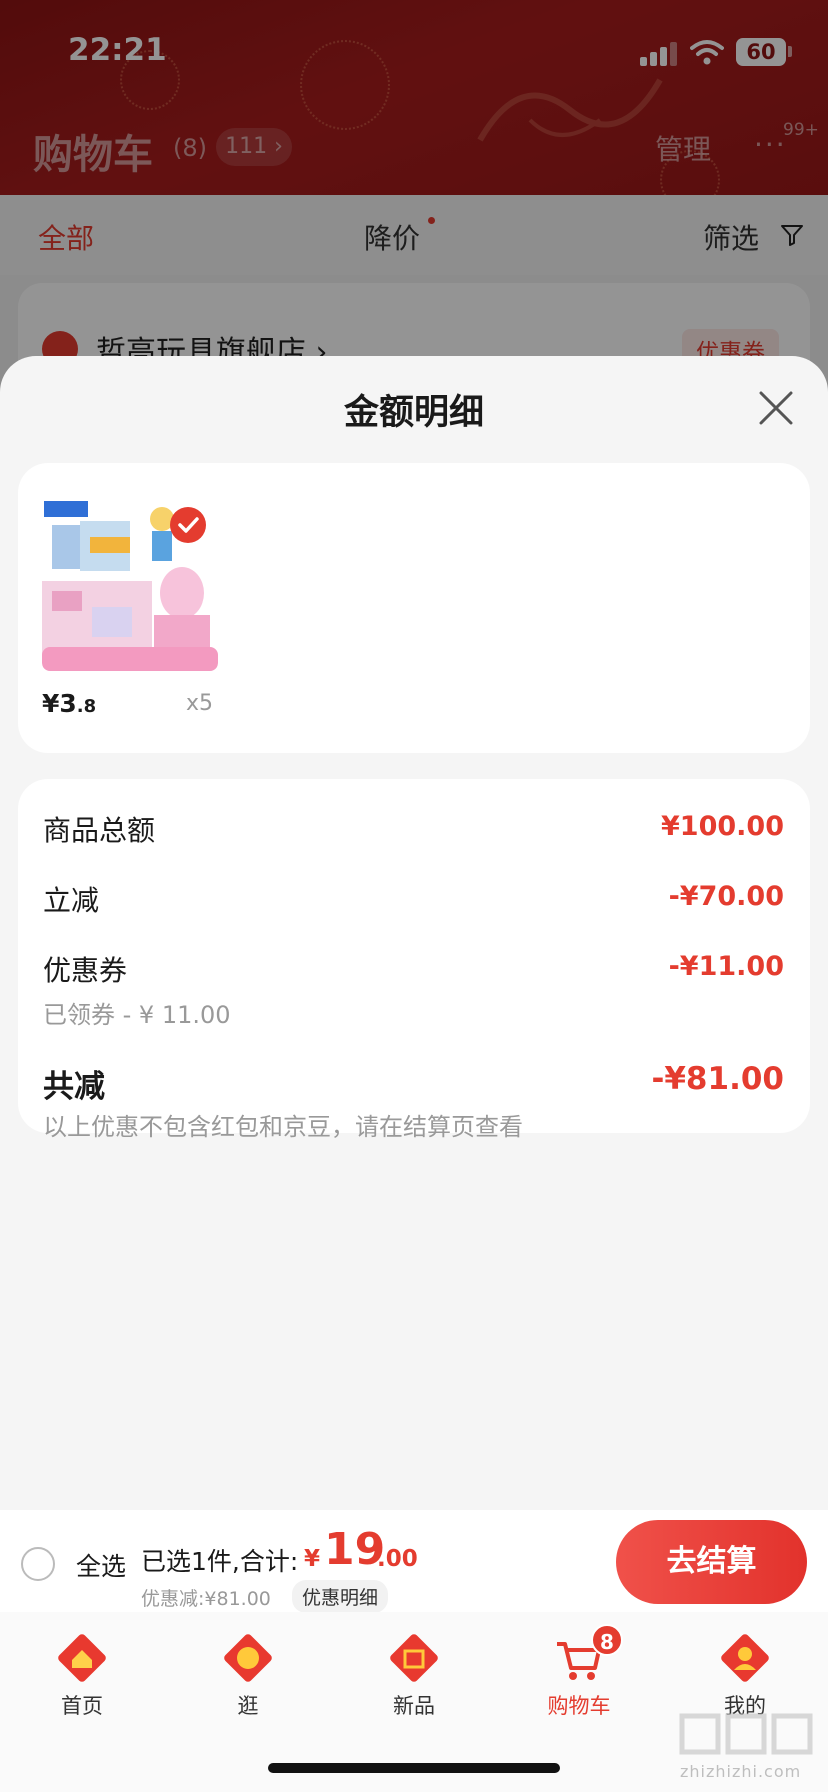 This screenshot has height=1792, width=828. Describe the element at coordinates (414, 1768) in the screenshot. I see `home-indicator` at that location.